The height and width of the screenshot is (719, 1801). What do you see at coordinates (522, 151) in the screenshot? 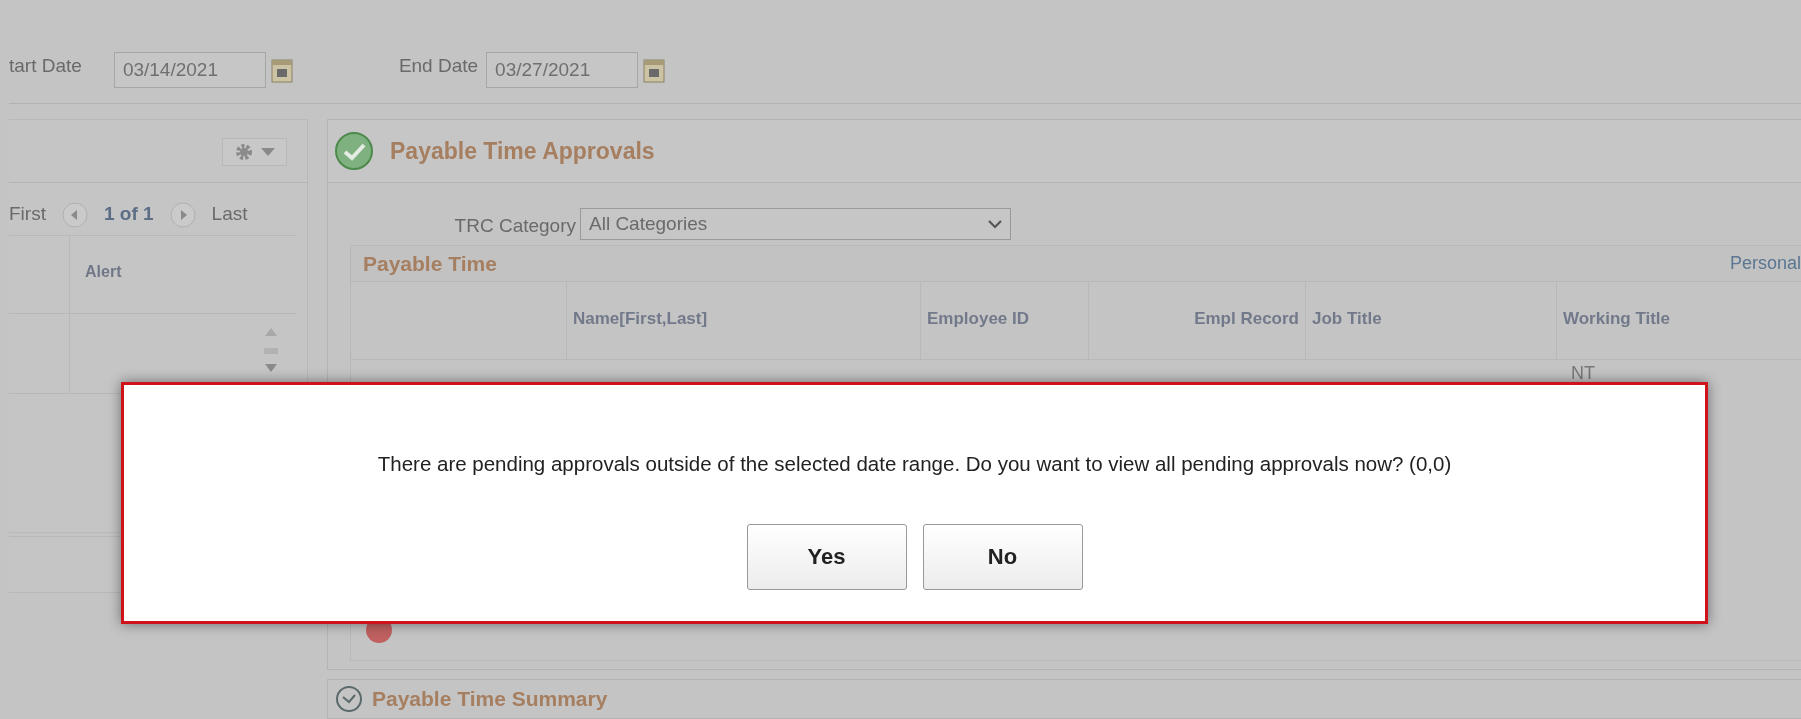
I see `panel-title: Payable Time Approvals` at bounding box center [522, 151].